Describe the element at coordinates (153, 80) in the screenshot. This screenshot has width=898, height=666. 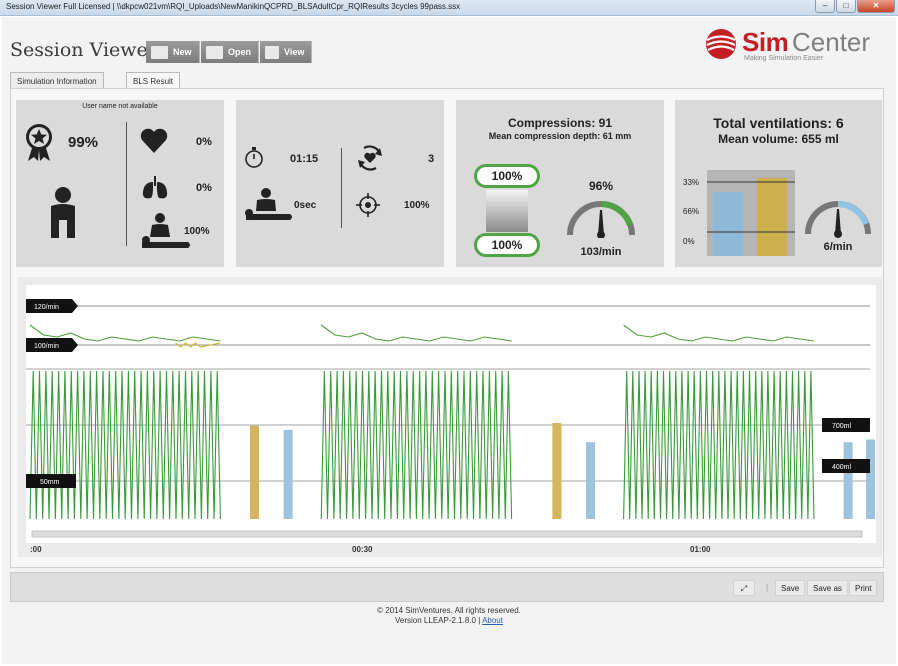
I see `tab-bls-result: BLS Result` at that location.